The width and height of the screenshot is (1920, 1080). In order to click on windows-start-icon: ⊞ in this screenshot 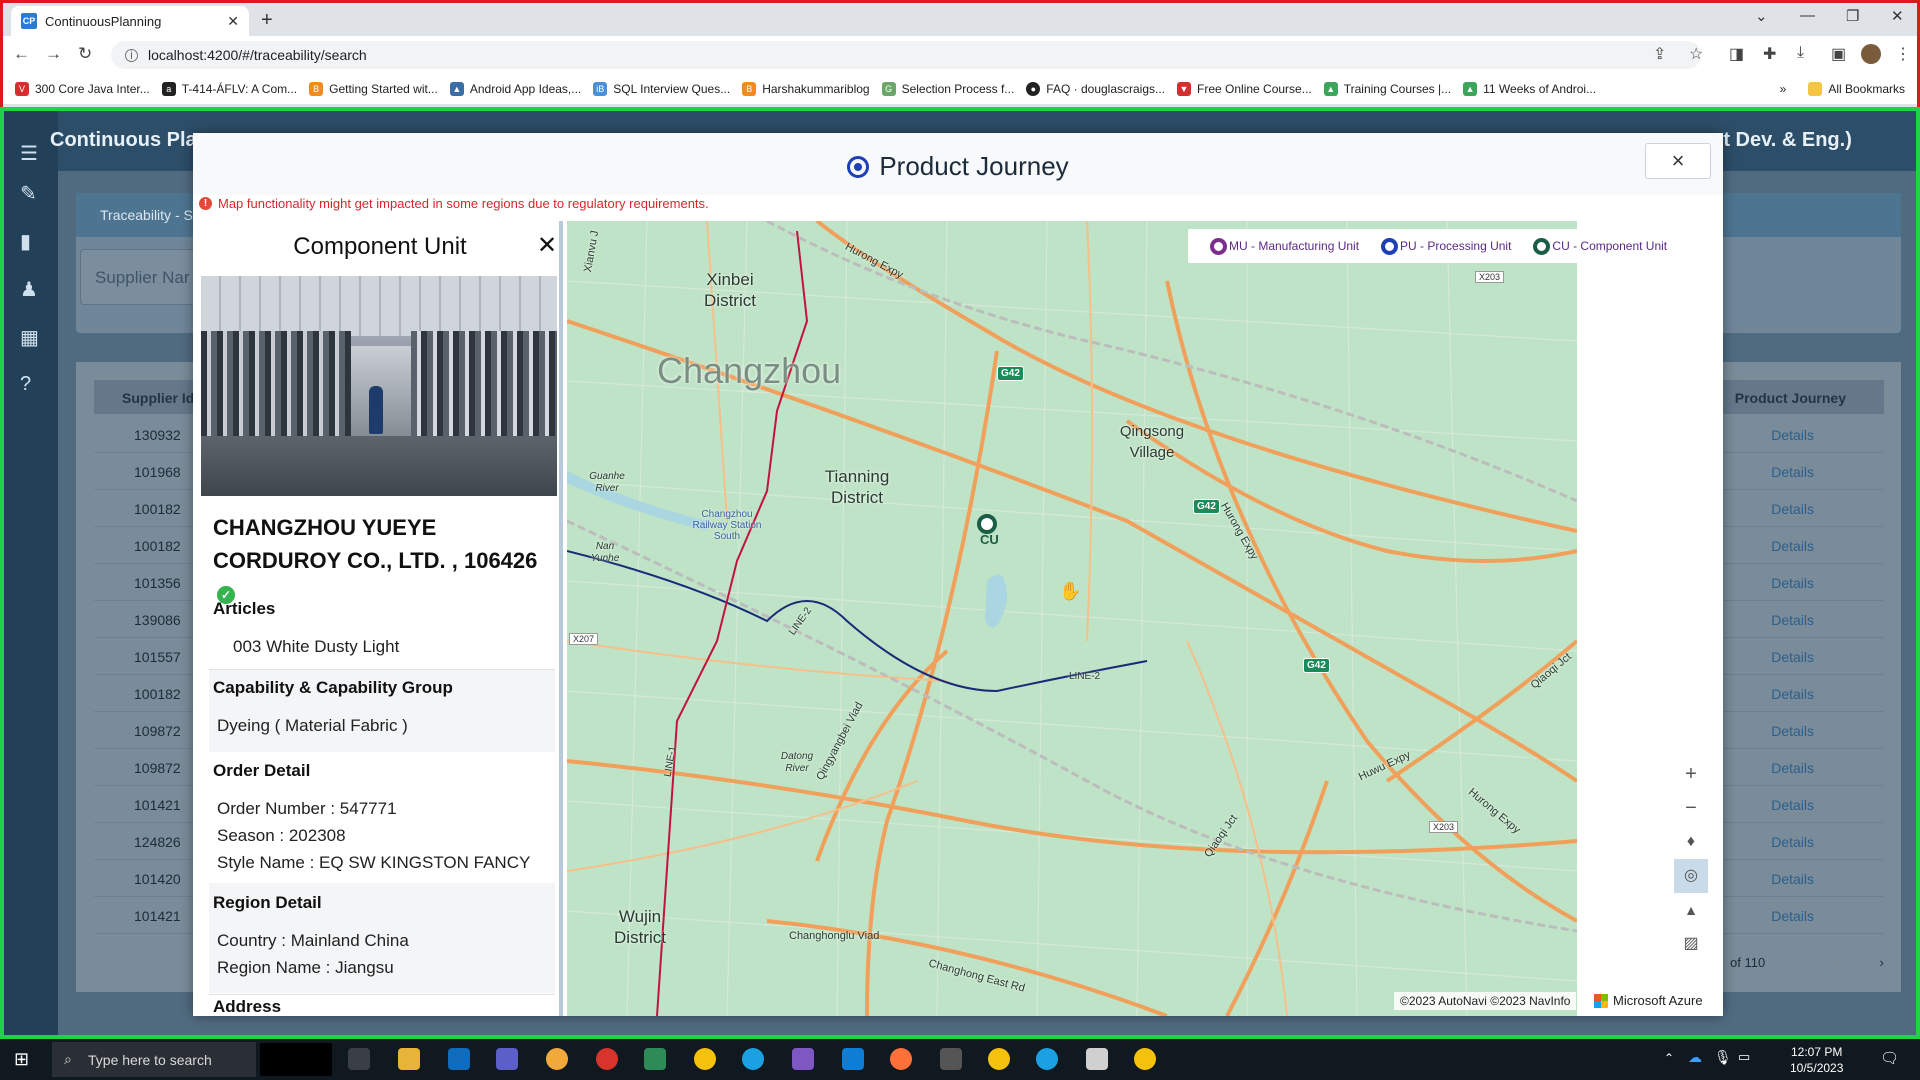, I will do `click(21, 1059)`.